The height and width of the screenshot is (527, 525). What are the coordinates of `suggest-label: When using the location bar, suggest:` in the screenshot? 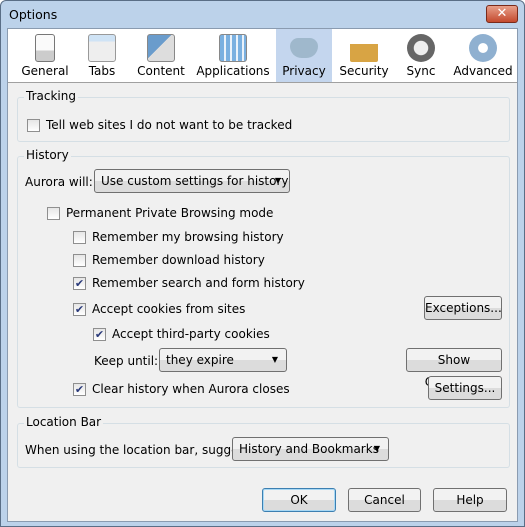 It's located at (139, 450).